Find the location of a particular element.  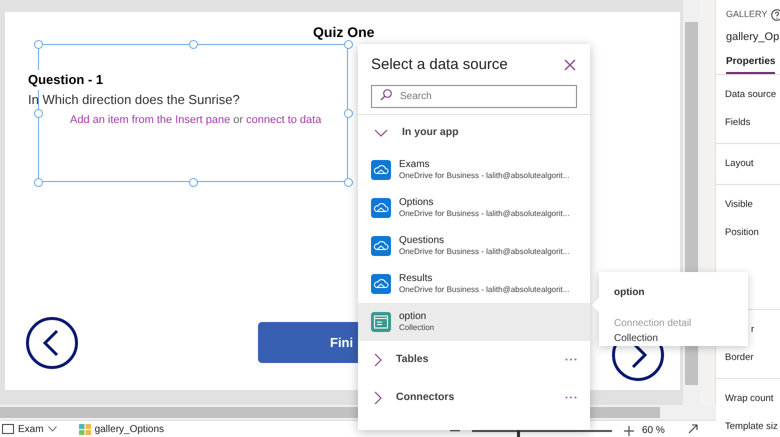

insert-pane-link: Add an item from the Insert pane is located at coordinates (150, 120).